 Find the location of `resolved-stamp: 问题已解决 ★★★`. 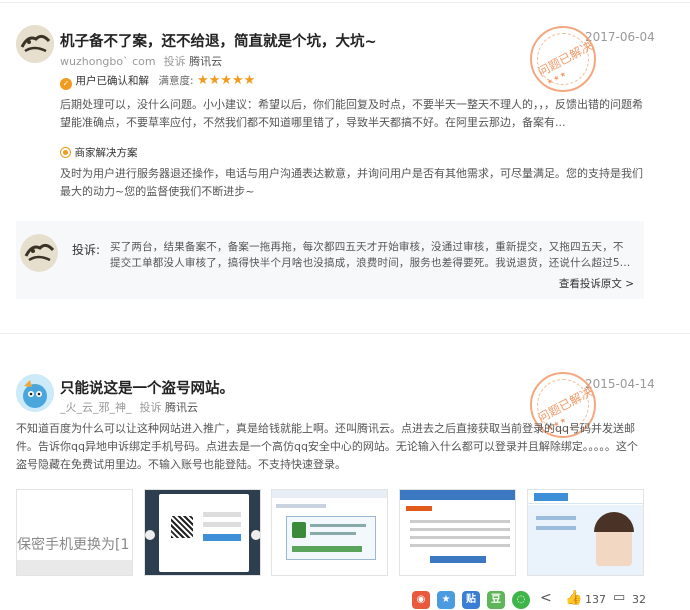

resolved-stamp: 问题已解决 ★★★ is located at coordinates (563, 59).